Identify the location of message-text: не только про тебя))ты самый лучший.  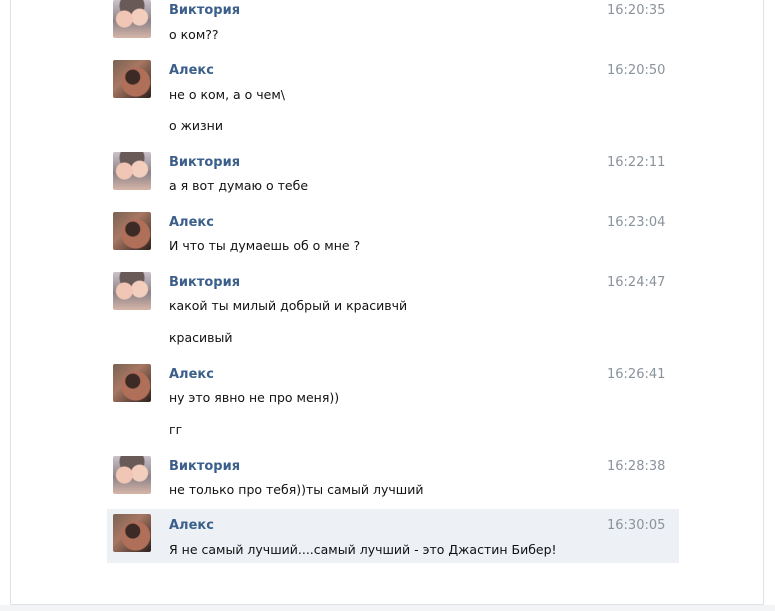
(296, 489).